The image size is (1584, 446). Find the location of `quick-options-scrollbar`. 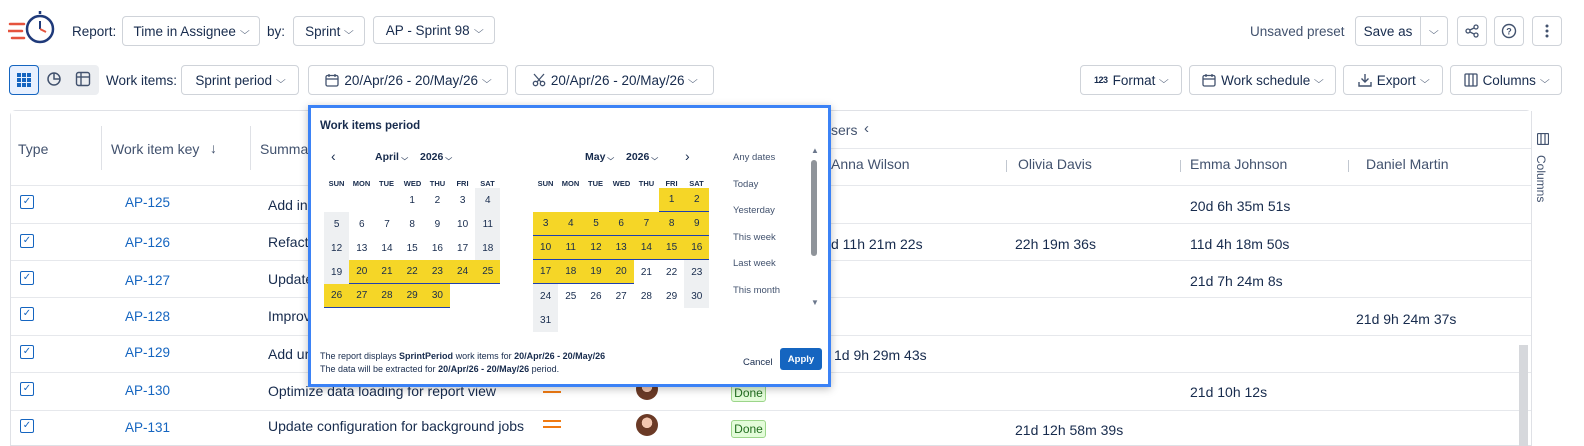

quick-options-scrollbar is located at coordinates (814, 208).